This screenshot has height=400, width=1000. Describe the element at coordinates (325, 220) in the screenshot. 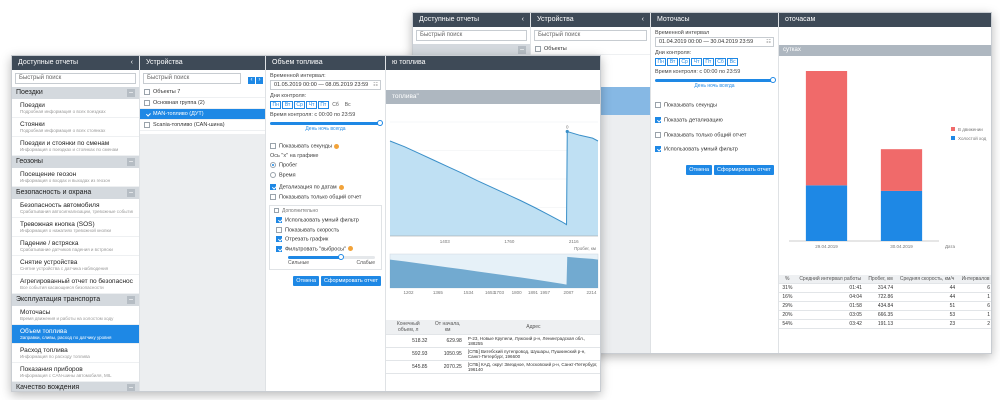

I see `extra-option: Использовать умный фильтр` at that location.